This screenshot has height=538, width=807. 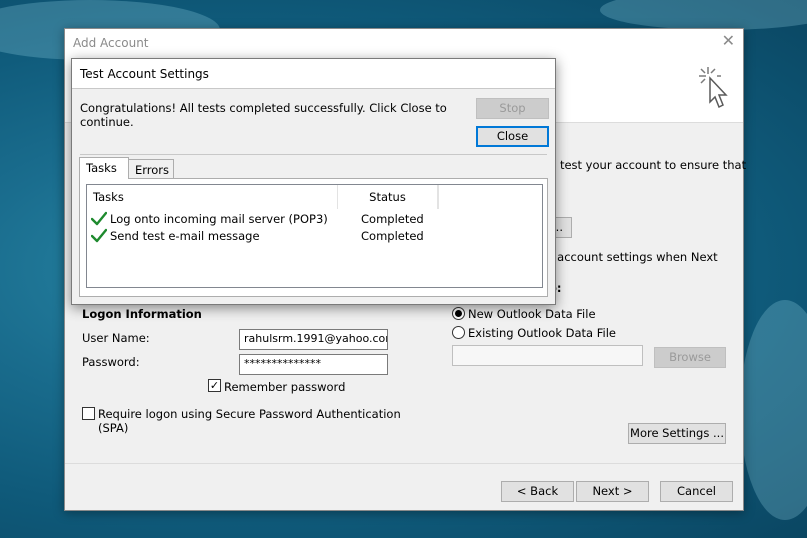 I want to click on data-file-path-field, so click(x=547, y=355).